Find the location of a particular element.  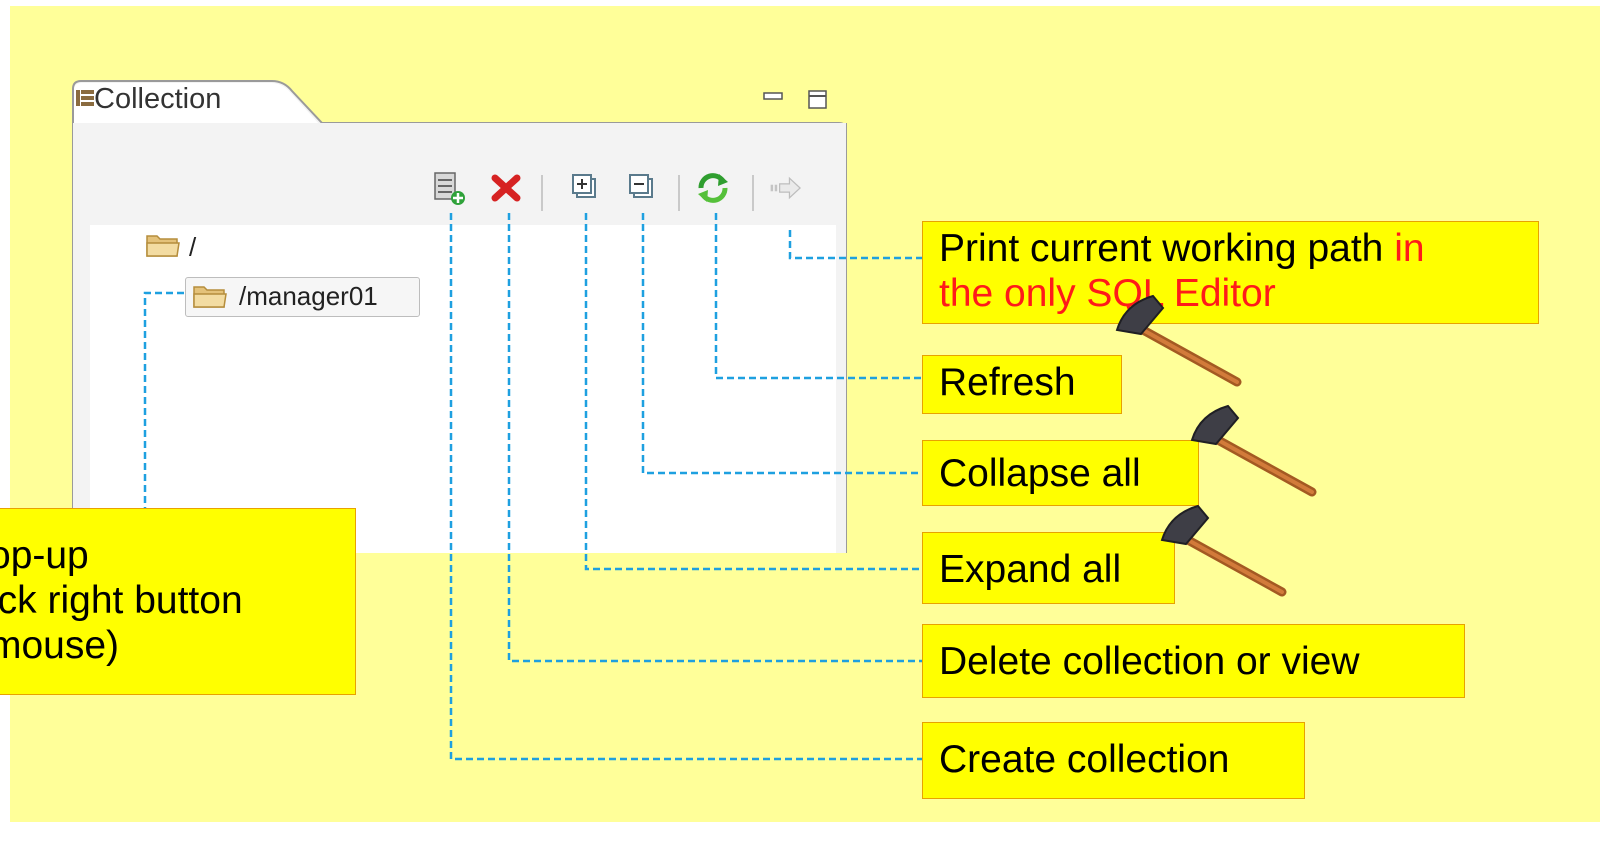

arrow-right-icon is located at coordinates (787, 188).